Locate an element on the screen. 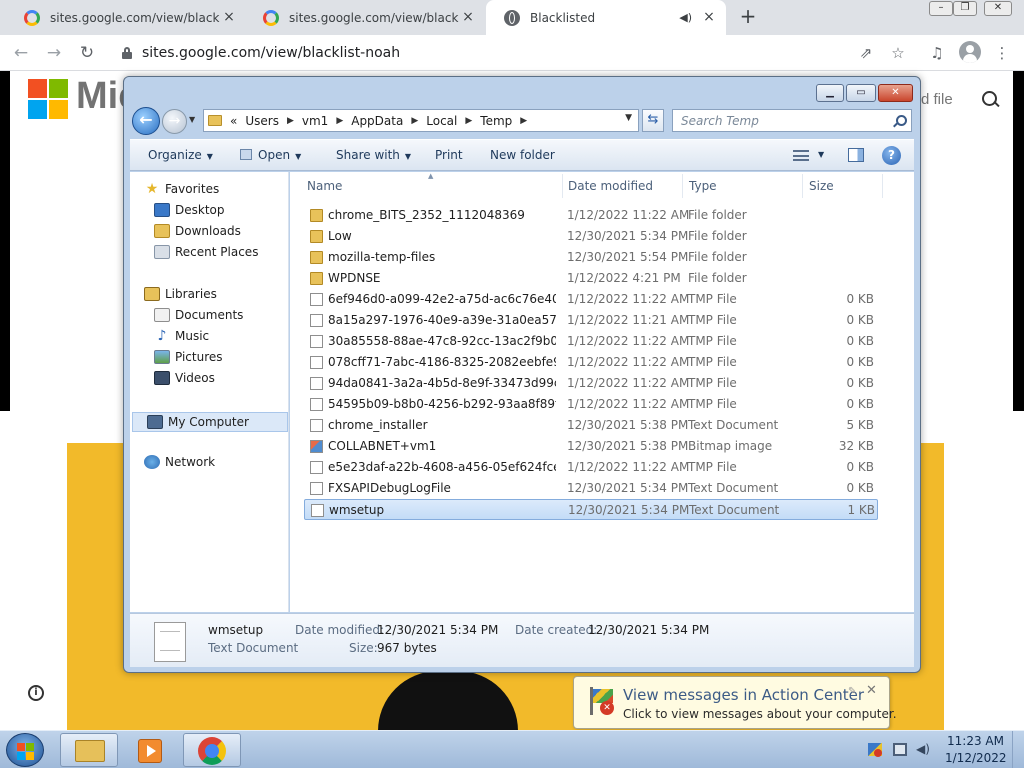 This screenshot has width=1024, height=768. taskbar-chrome-button is located at coordinates (212, 750).